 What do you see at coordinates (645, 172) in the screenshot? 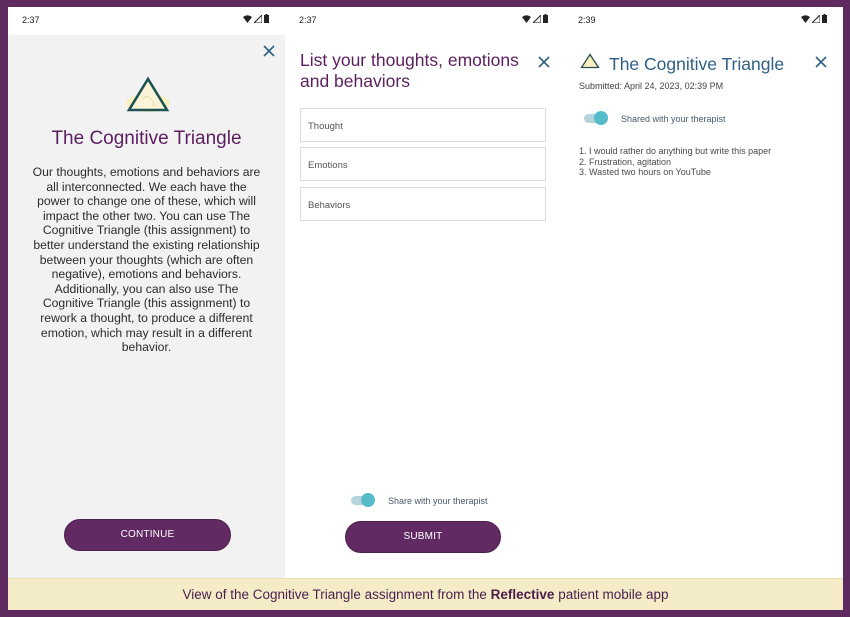
I see `answer-item: 3. Wasted two hours on YouTube` at bounding box center [645, 172].